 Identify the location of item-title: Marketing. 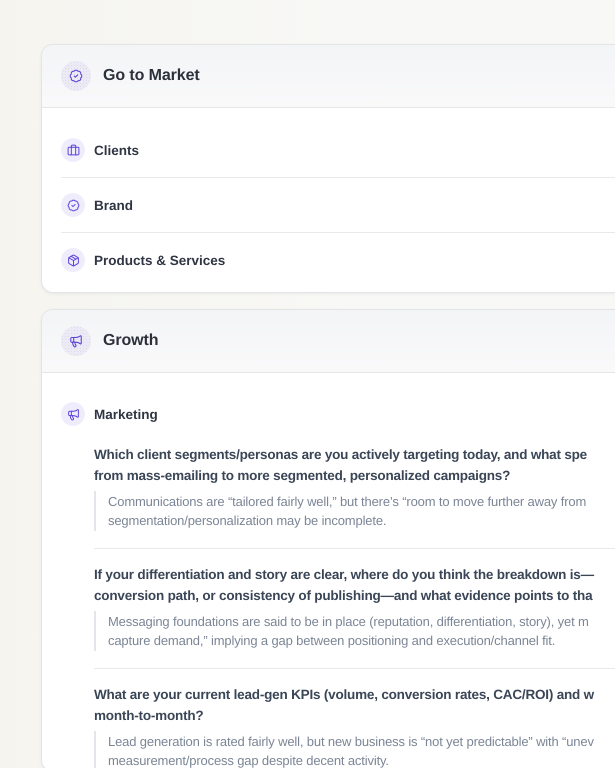
(126, 414).